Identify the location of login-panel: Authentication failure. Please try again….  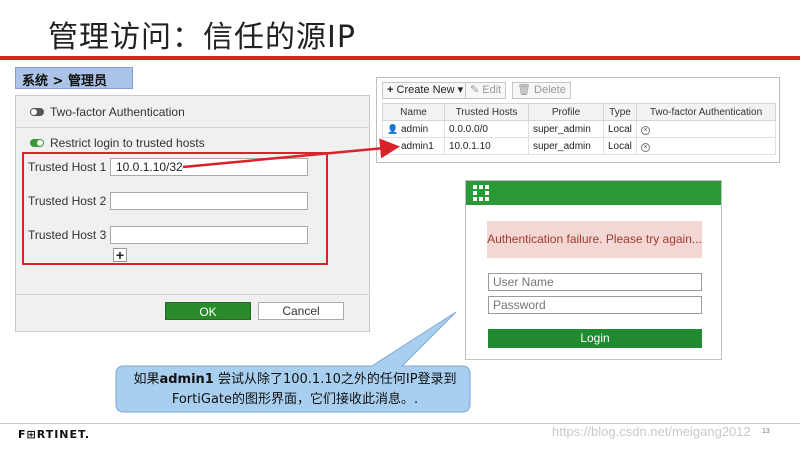
(593, 270).